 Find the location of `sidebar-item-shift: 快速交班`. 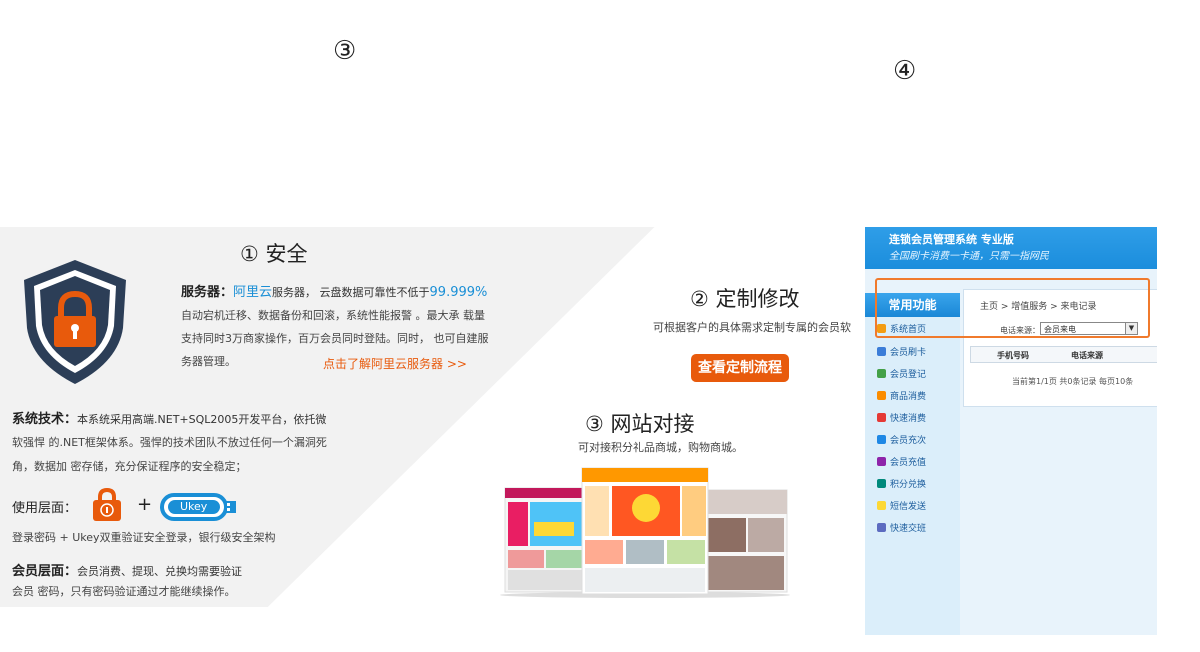

sidebar-item-shift: 快速交班 is located at coordinates (901, 527).